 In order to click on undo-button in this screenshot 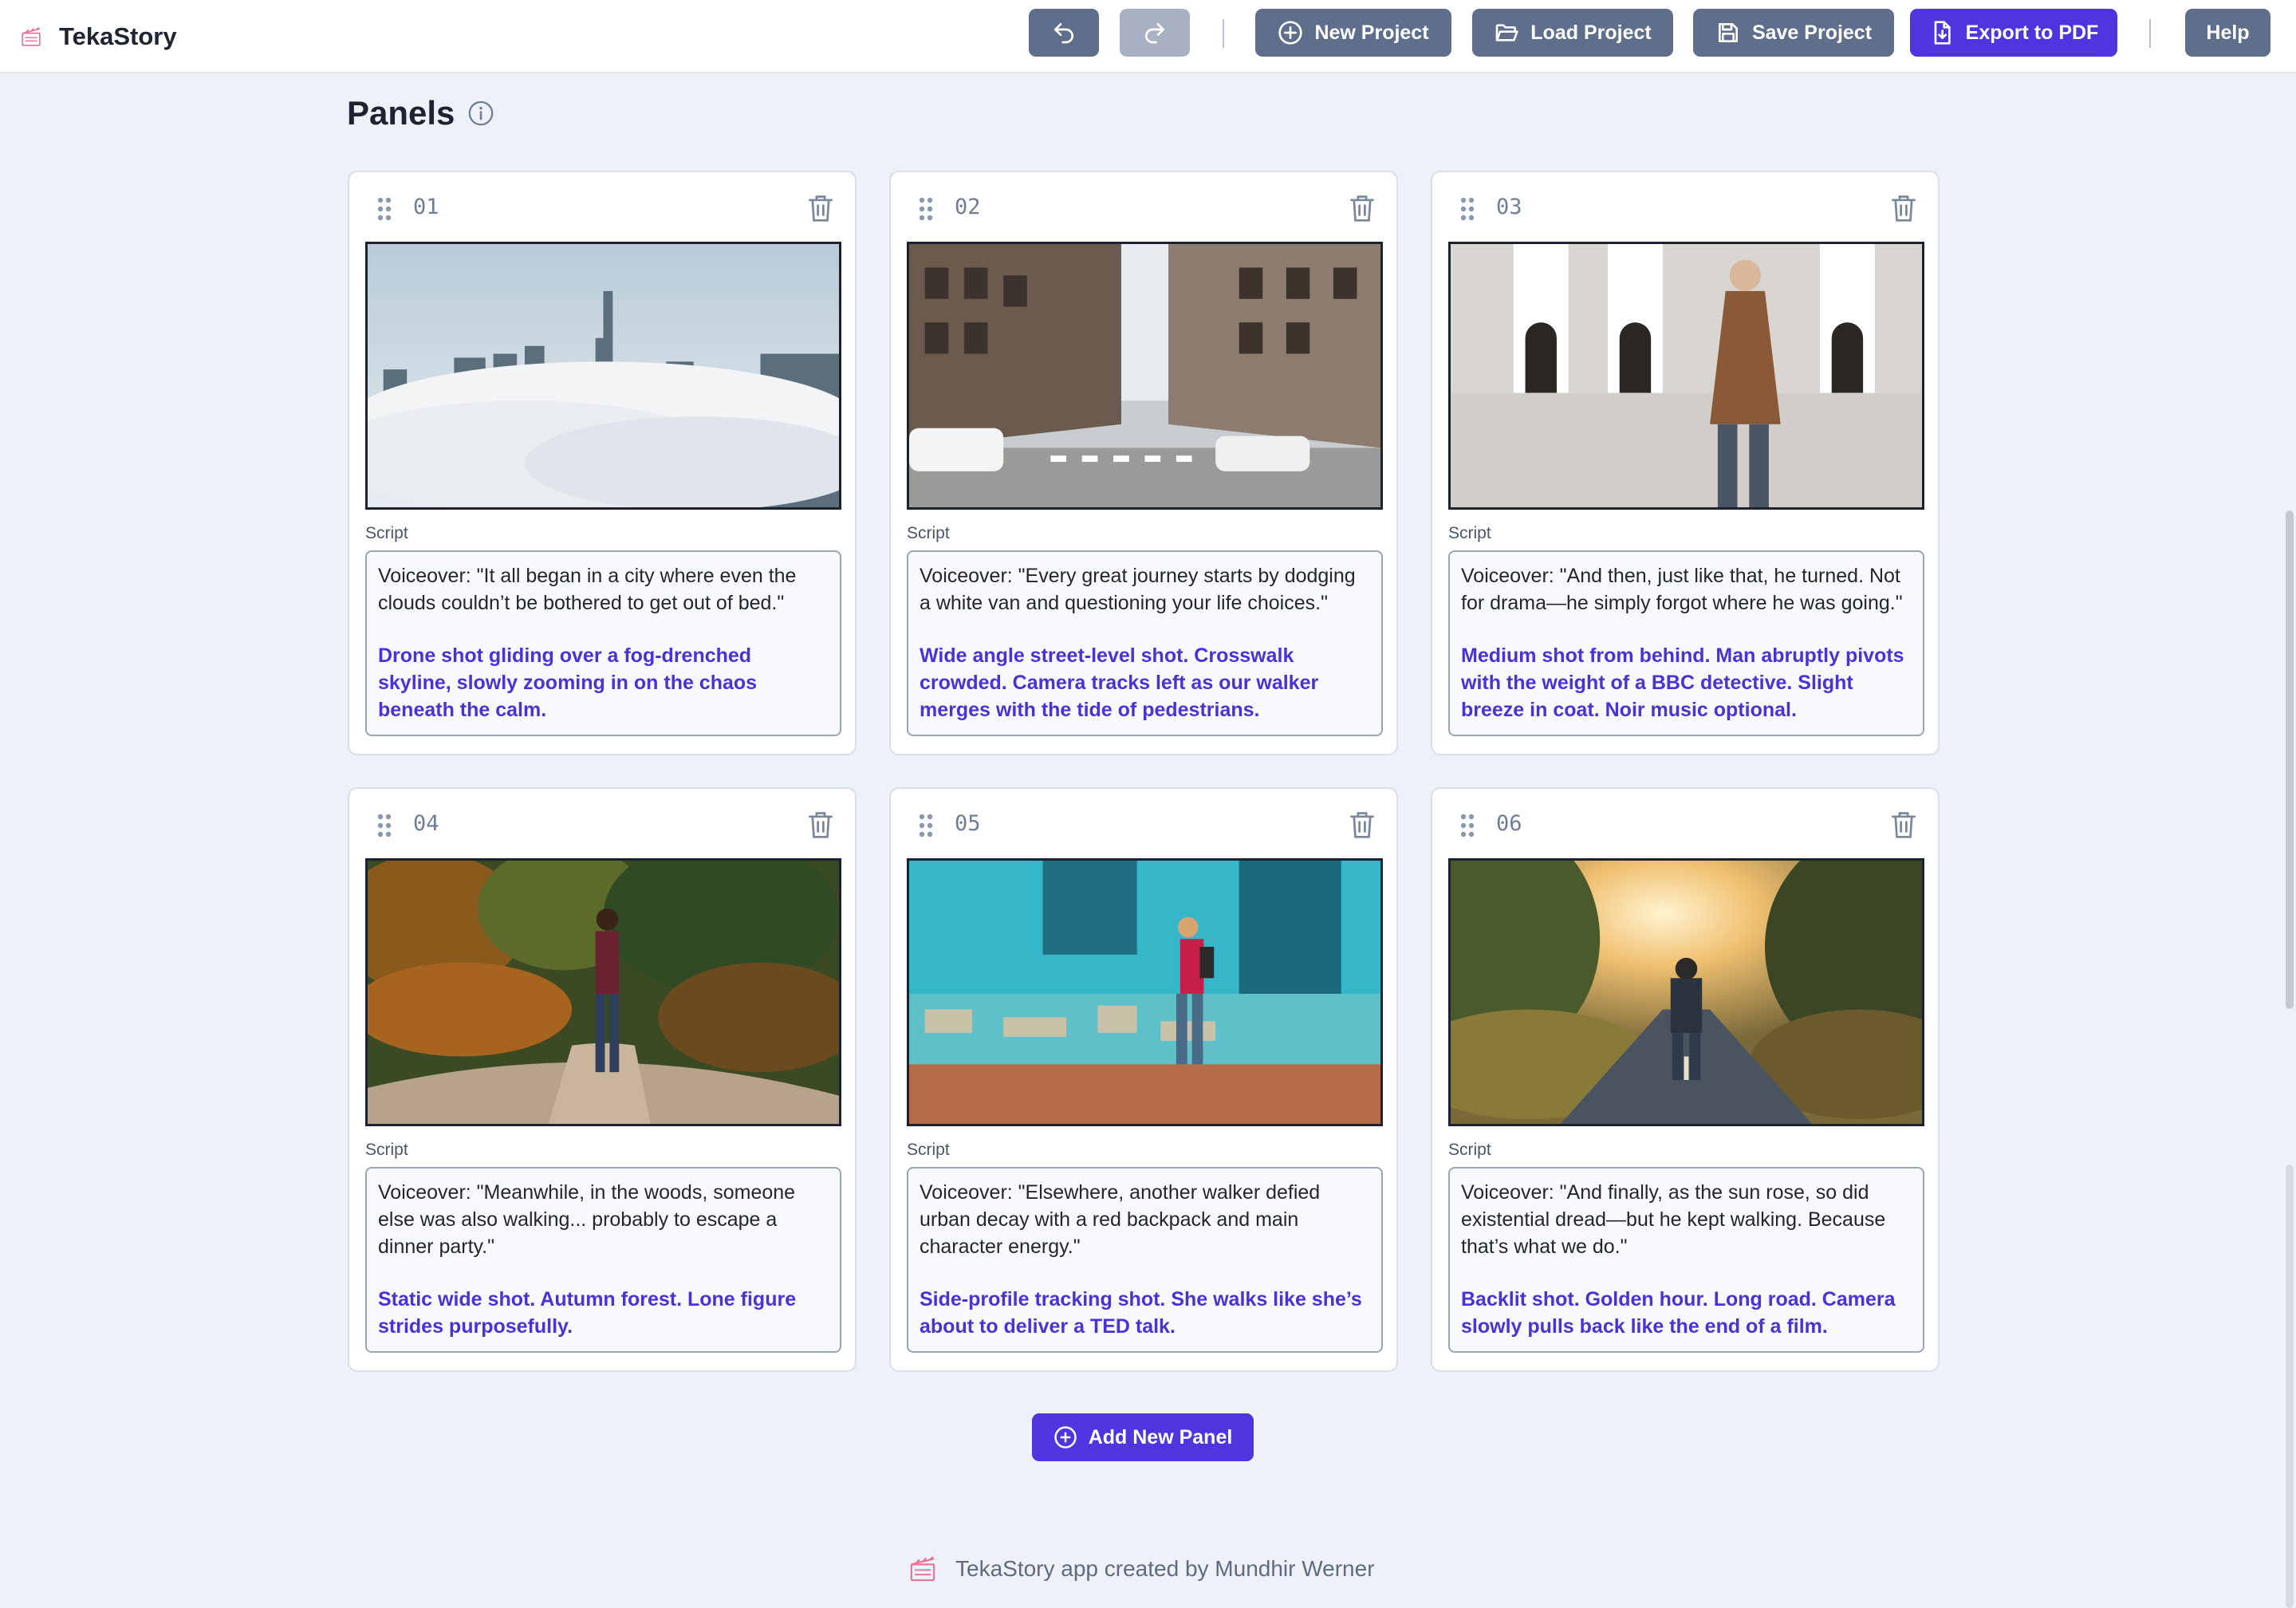, I will do `click(1064, 33)`.